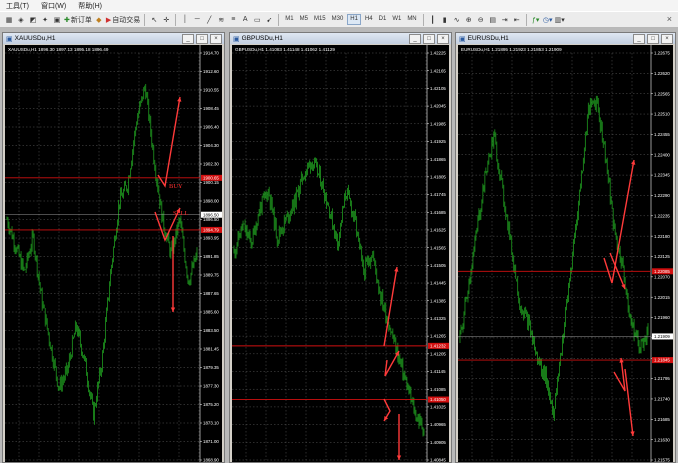 The image size is (678, 463). I want to click on channel-icon: ≋, so click(221, 20).